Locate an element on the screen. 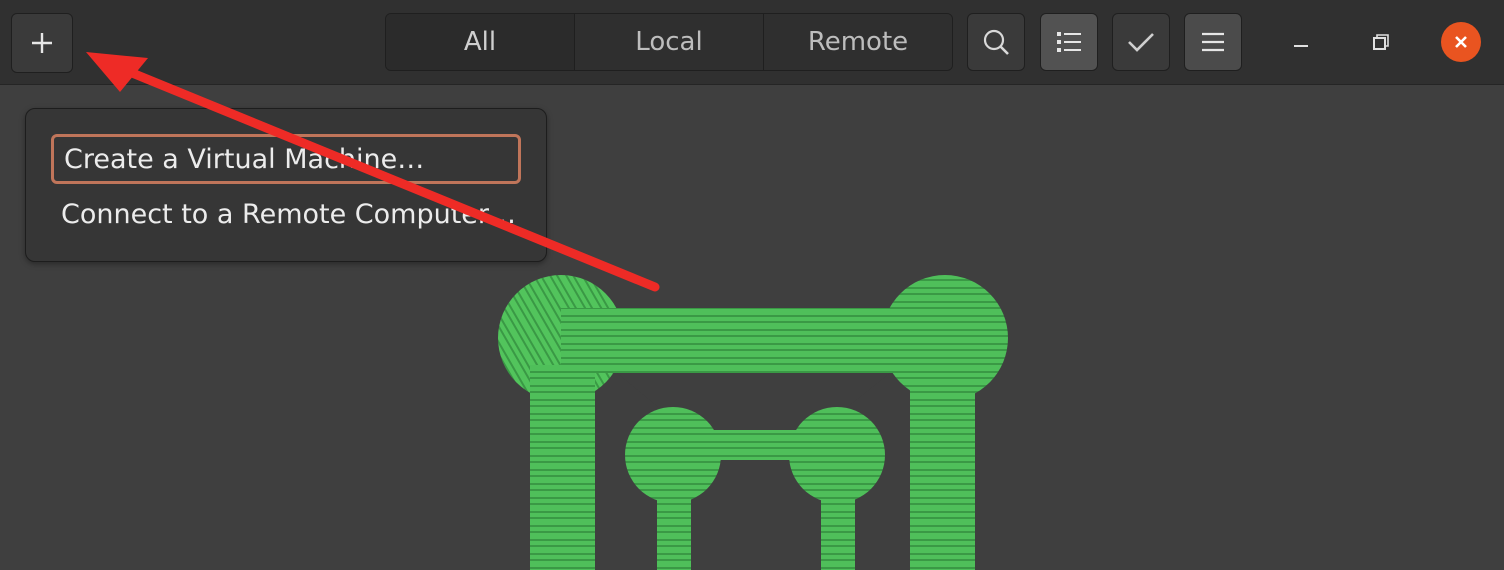 Image resolution: width=1504 pixels, height=570 pixels. list-view-icon is located at coordinates (1069, 42).